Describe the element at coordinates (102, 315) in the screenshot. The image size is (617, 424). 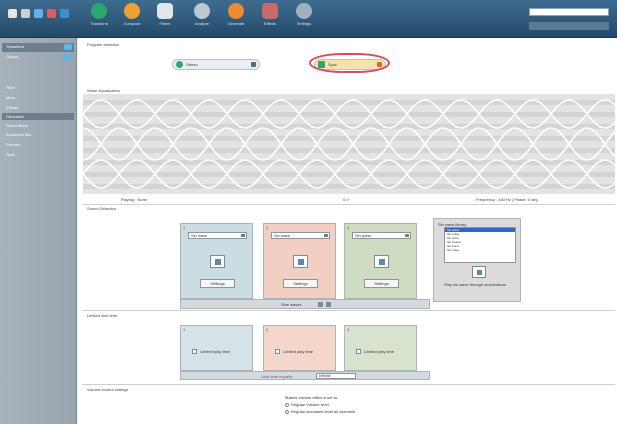
I see `limits-section-title: Limited sine time` at that location.